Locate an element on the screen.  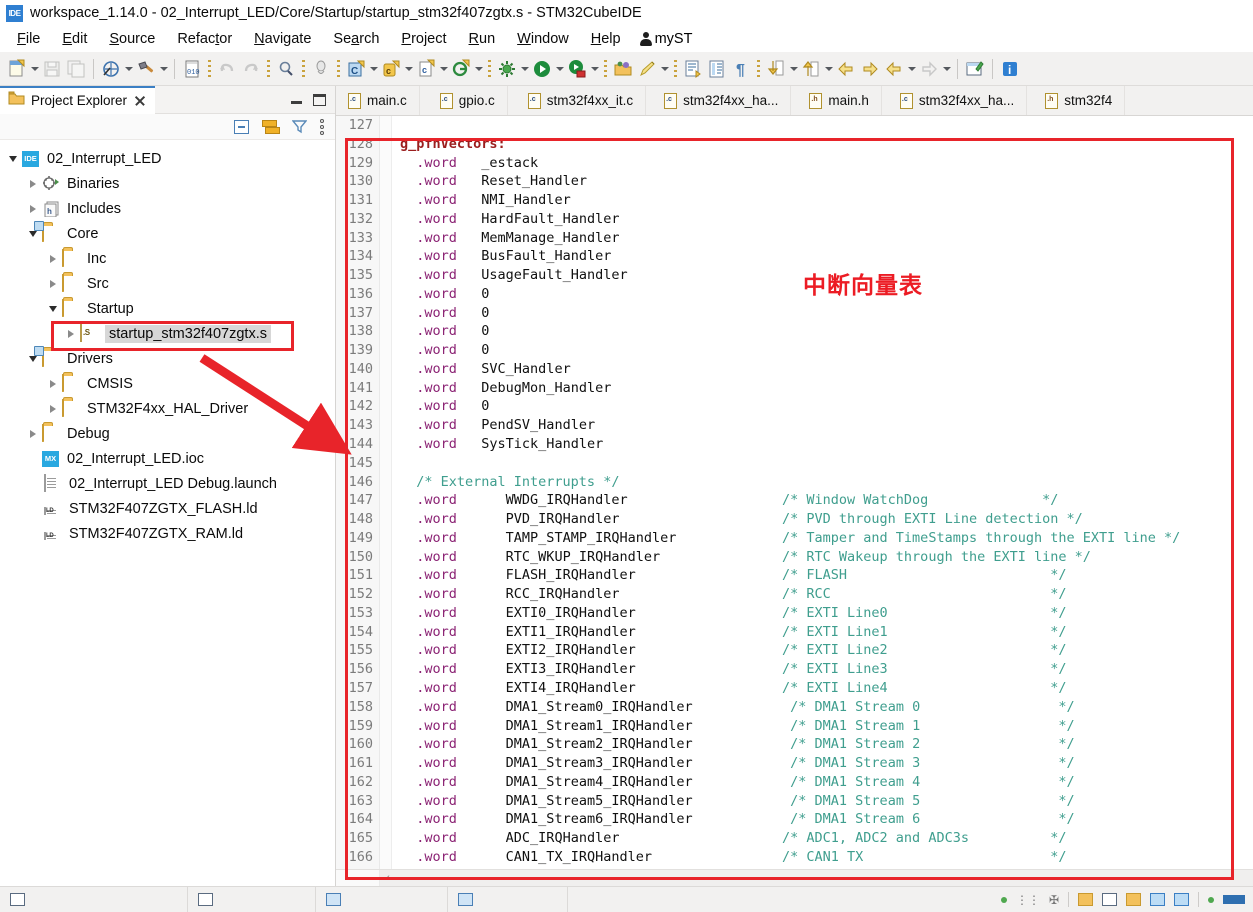
close-icon is located at coordinates (140, 101).